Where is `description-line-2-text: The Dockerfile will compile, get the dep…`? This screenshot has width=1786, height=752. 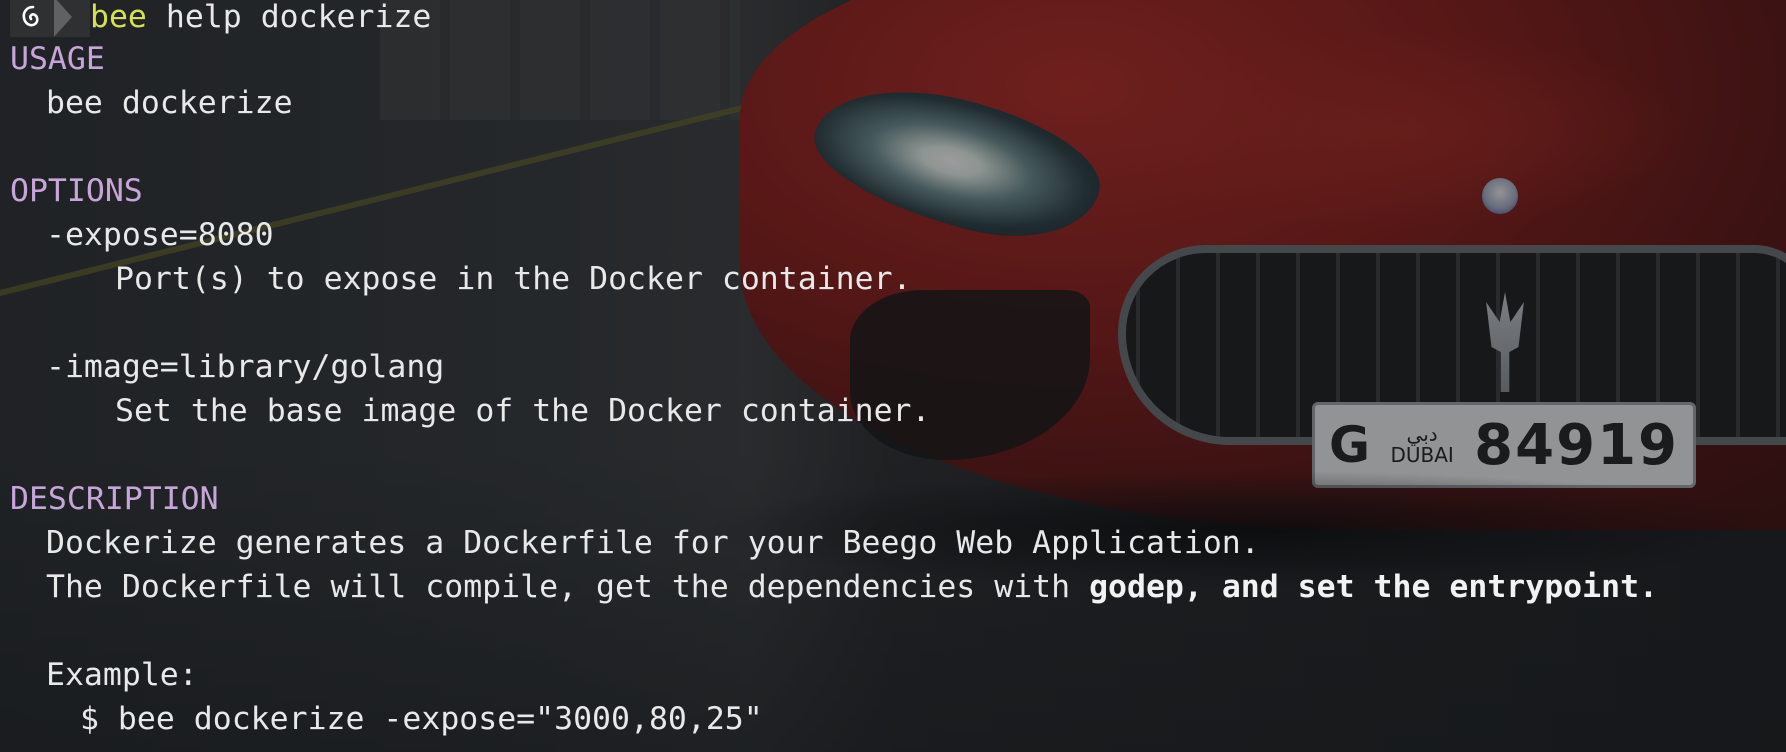 description-line-2-text: The Dockerfile will compile, get the dep… is located at coordinates (568, 587).